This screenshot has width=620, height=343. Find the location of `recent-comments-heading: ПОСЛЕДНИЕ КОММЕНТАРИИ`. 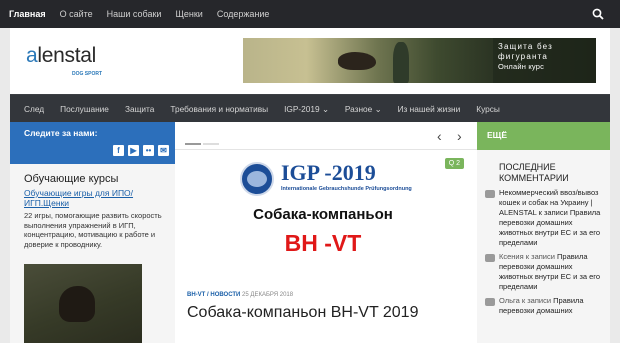

recent-comments-heading: ПОСЛЕДНИЕ КОММЕНТАРИИ is located at coordinates (534, 172).